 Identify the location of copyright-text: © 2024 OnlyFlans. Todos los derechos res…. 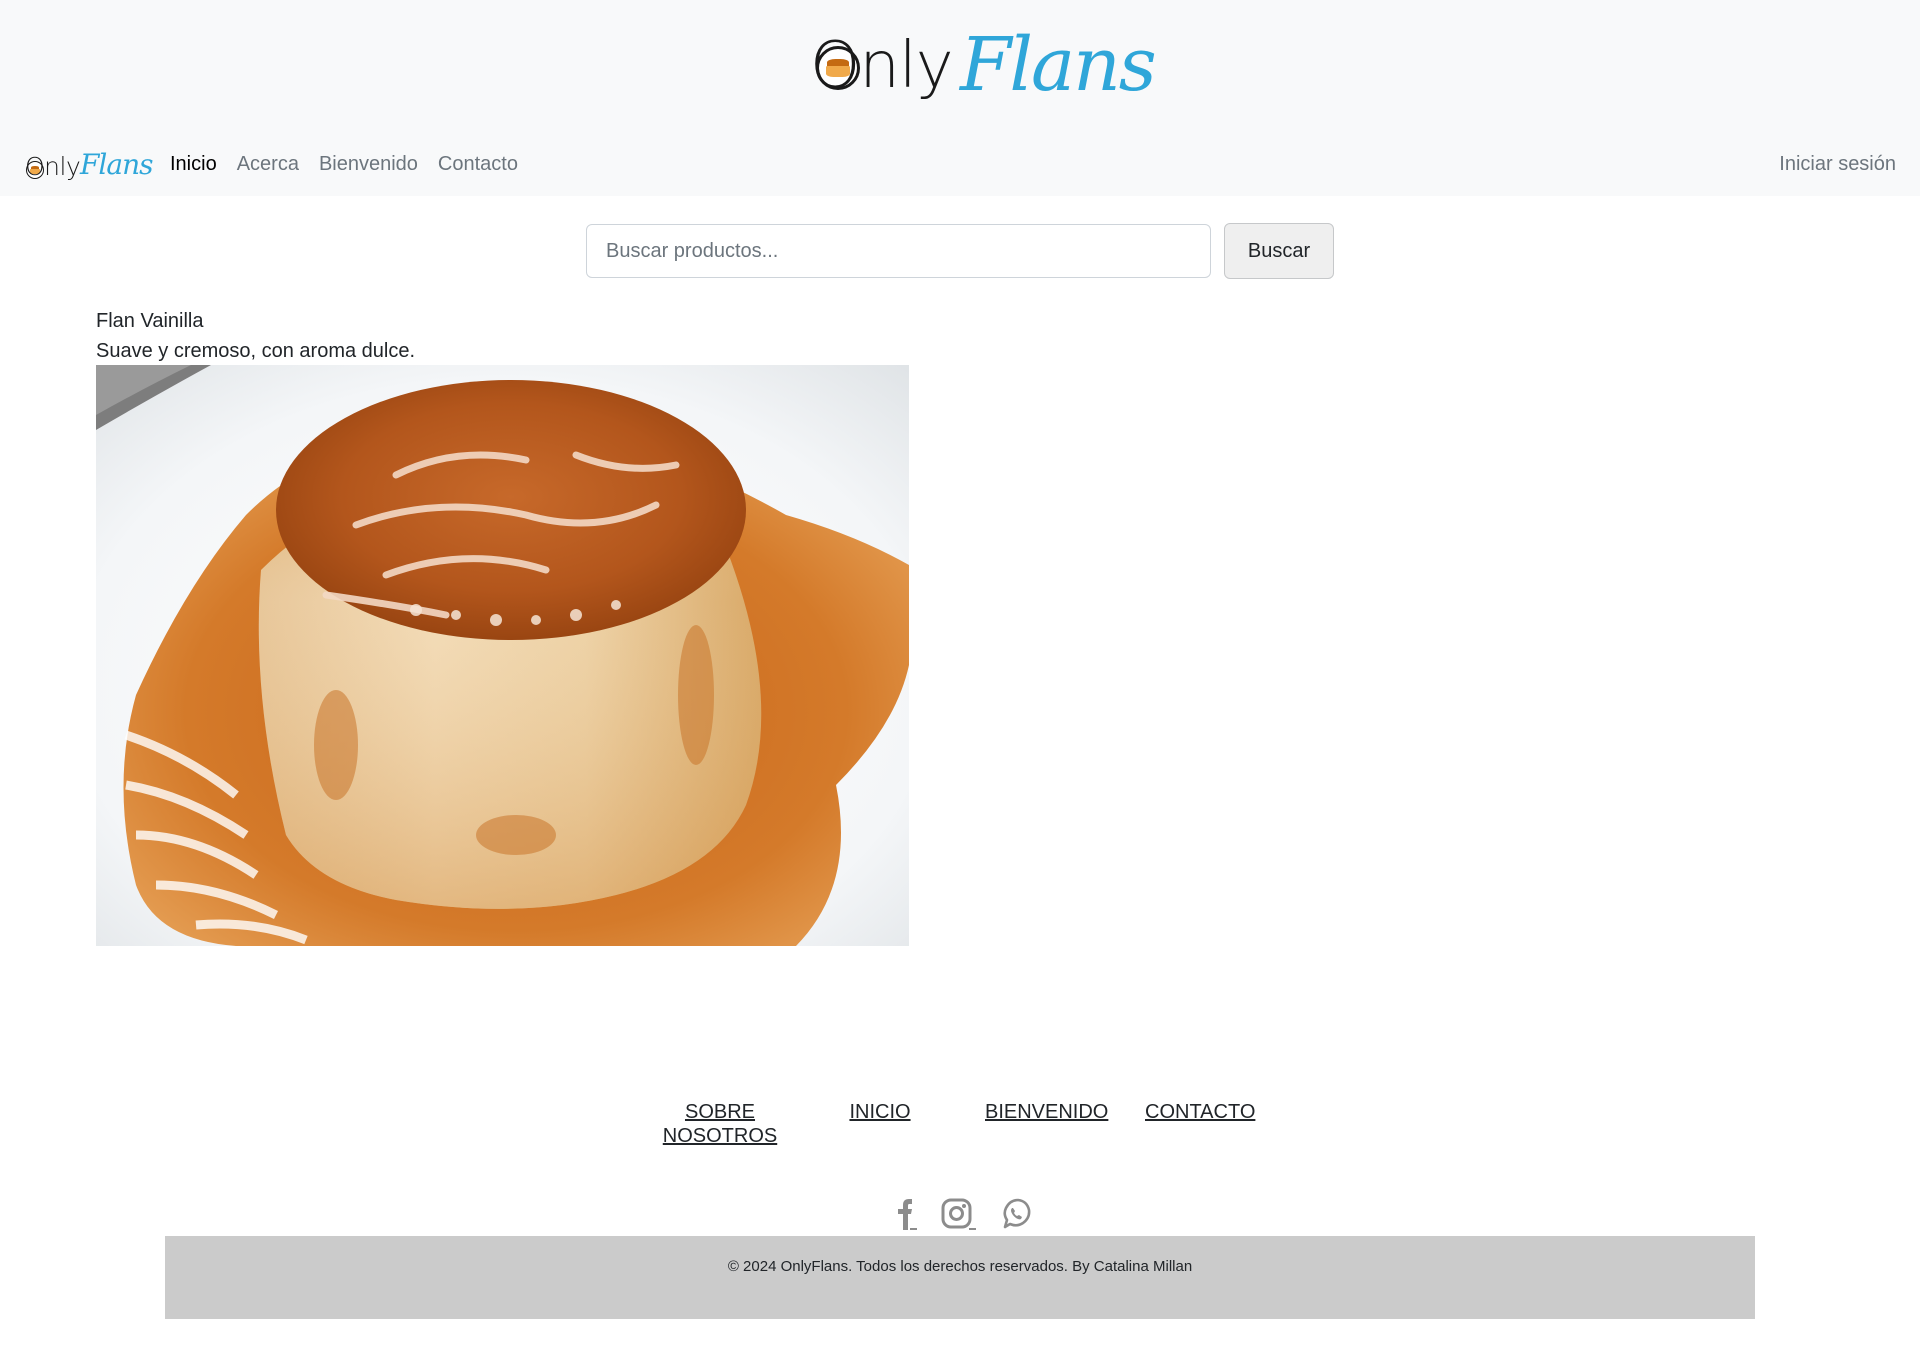
(960, 1266).